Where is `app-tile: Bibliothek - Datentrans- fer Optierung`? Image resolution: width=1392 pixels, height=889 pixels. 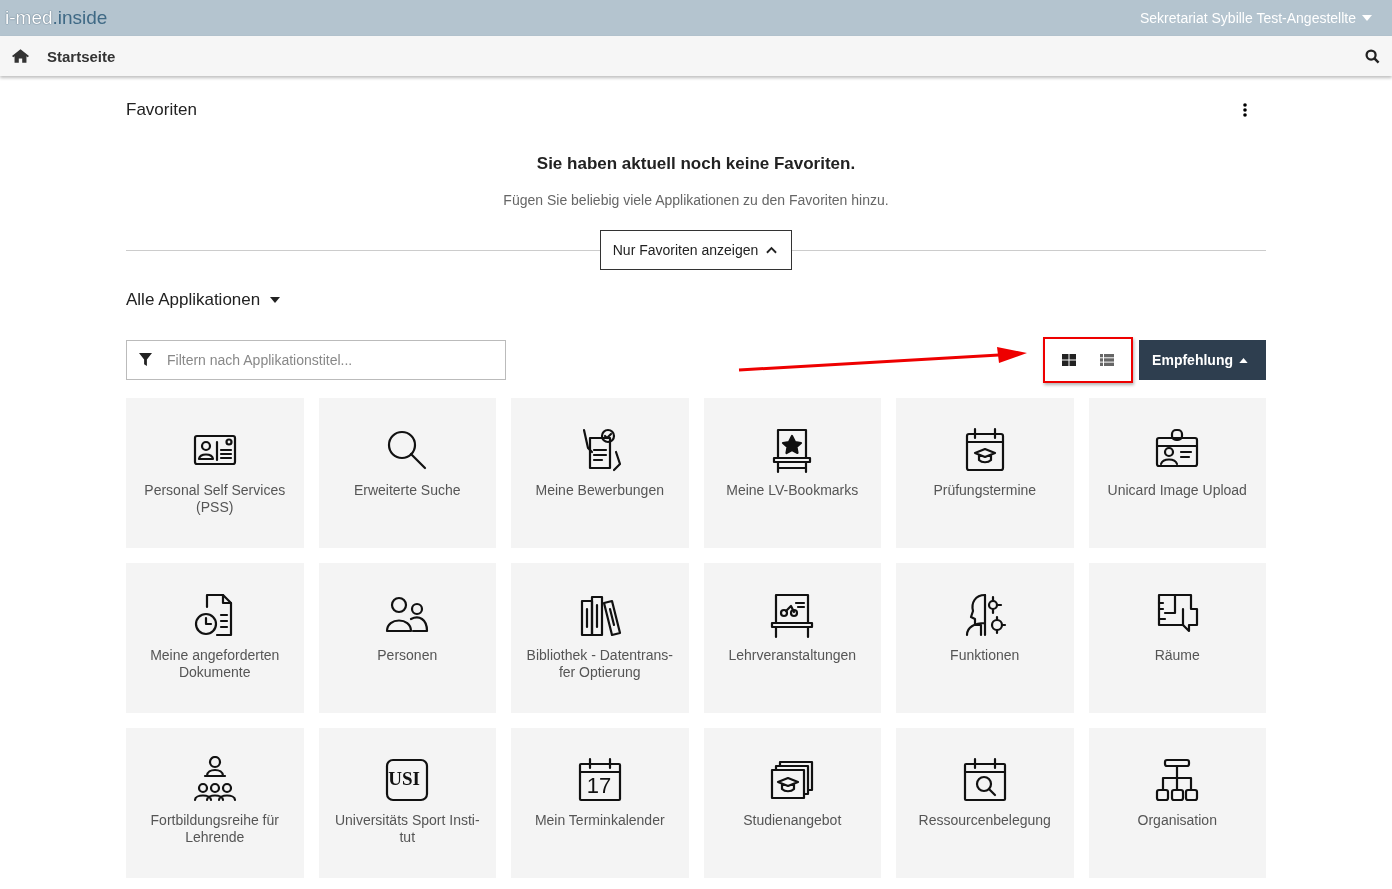
app-tile: Bibliothek - Datentrans- fer Optierung is located at coordinates (600, 638).